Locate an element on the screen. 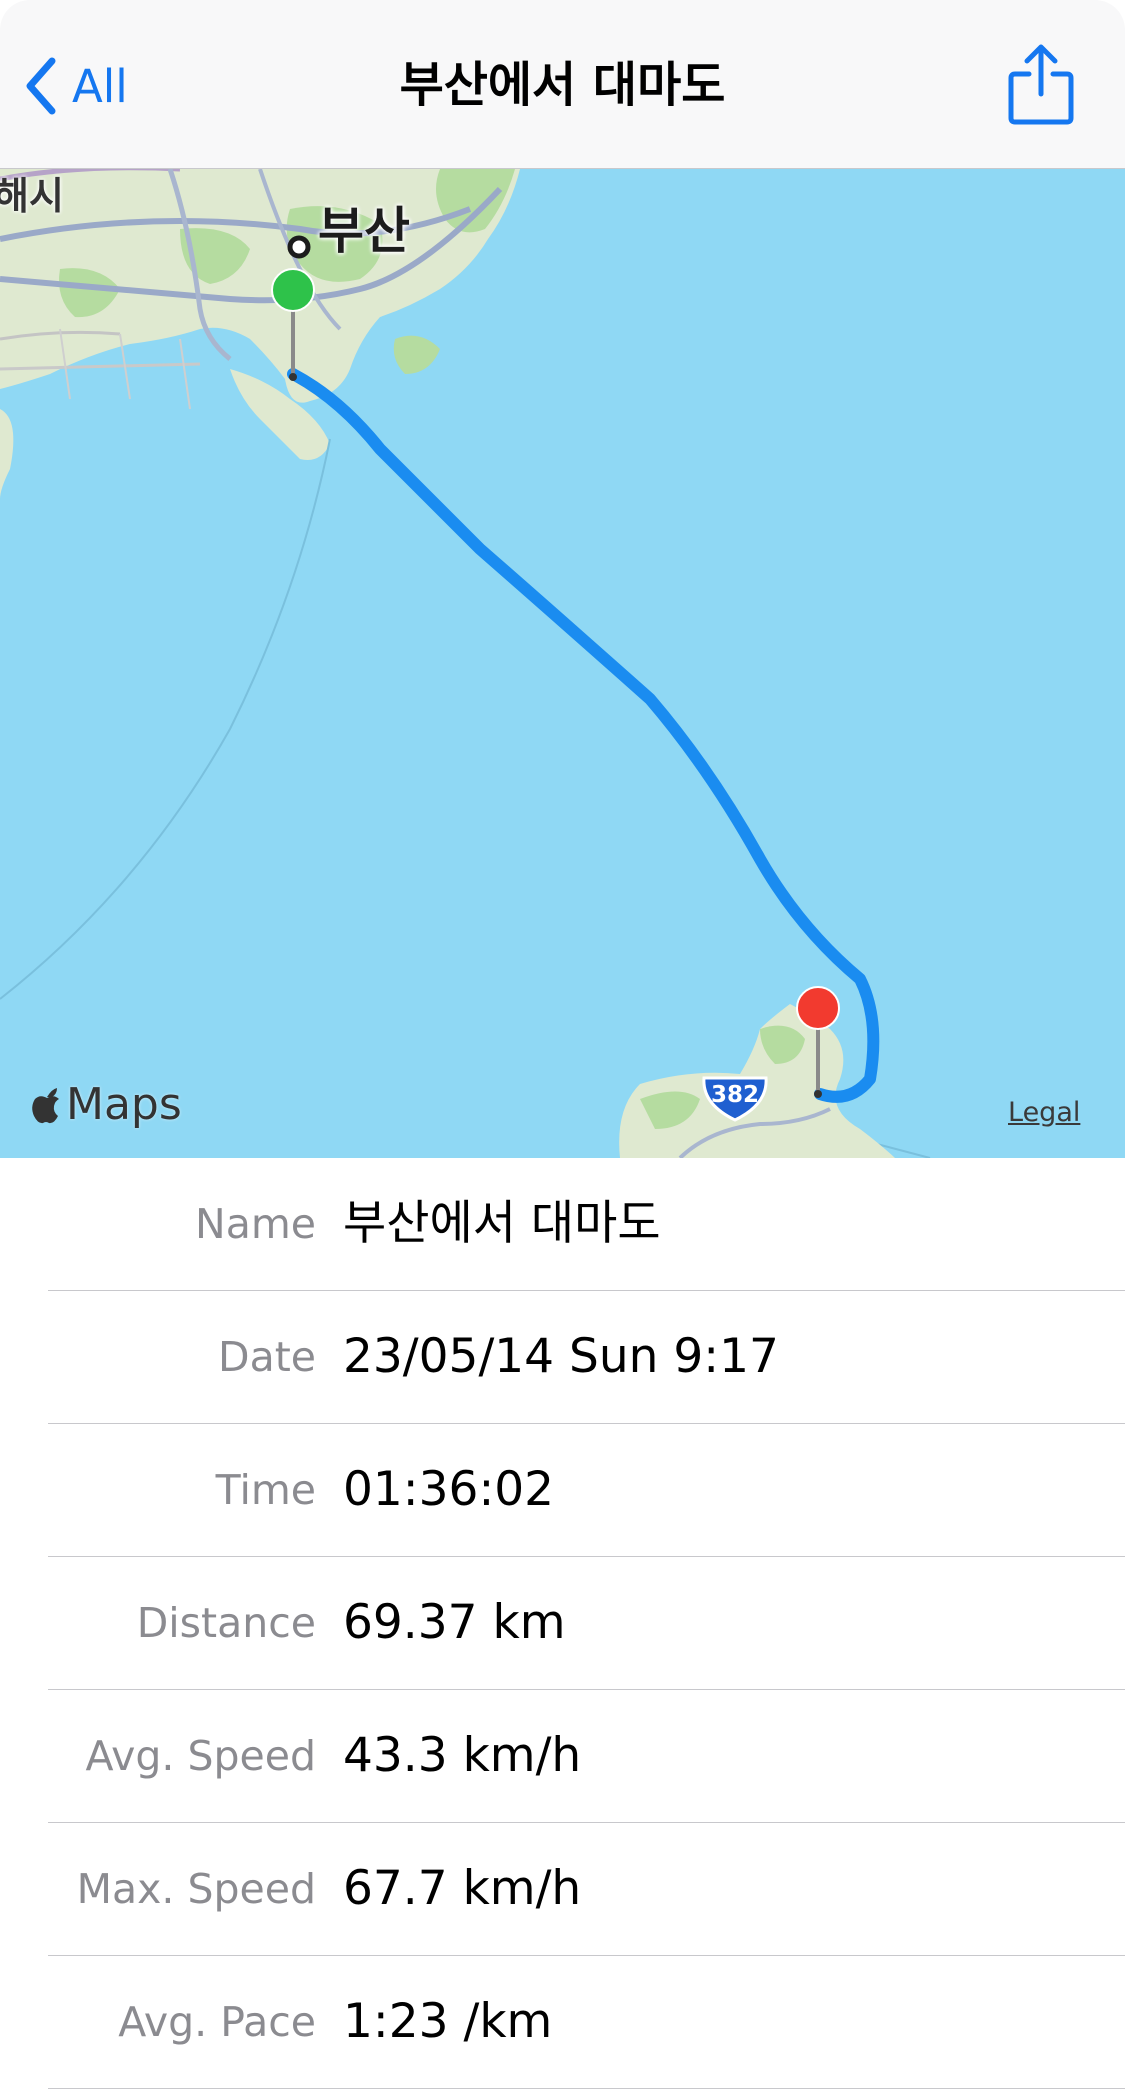 The image size is (1125, 2089). legal-link: Legal is located at coordinates (1044, 1112).